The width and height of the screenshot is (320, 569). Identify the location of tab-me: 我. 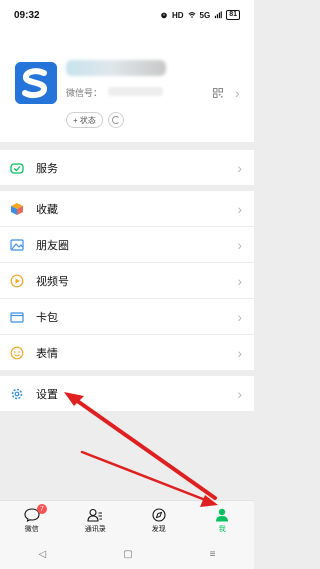
(223, 520).